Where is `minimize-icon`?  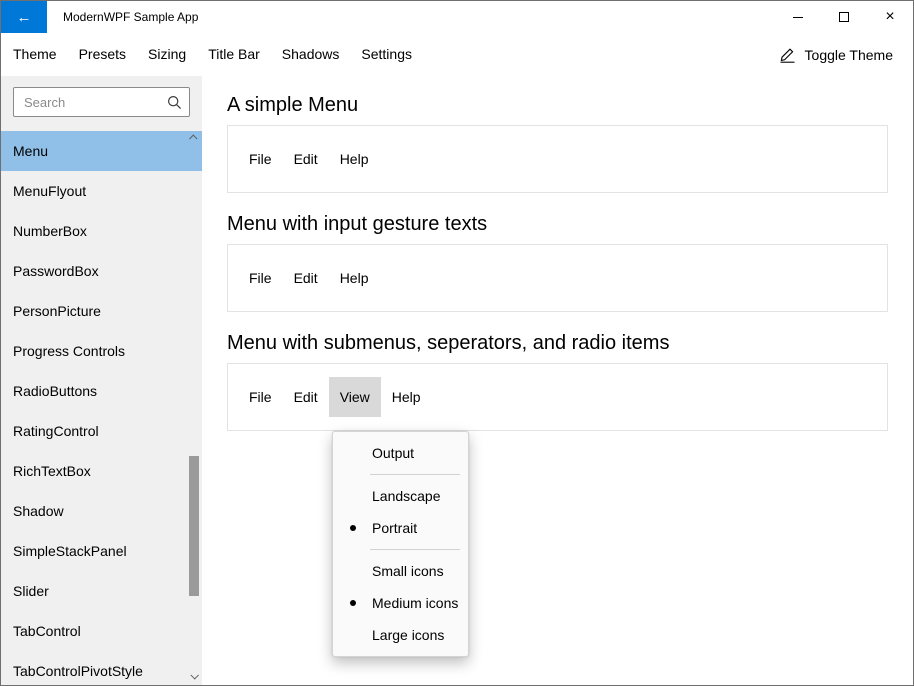
minimize-icon is located at coordinates (798, 17).